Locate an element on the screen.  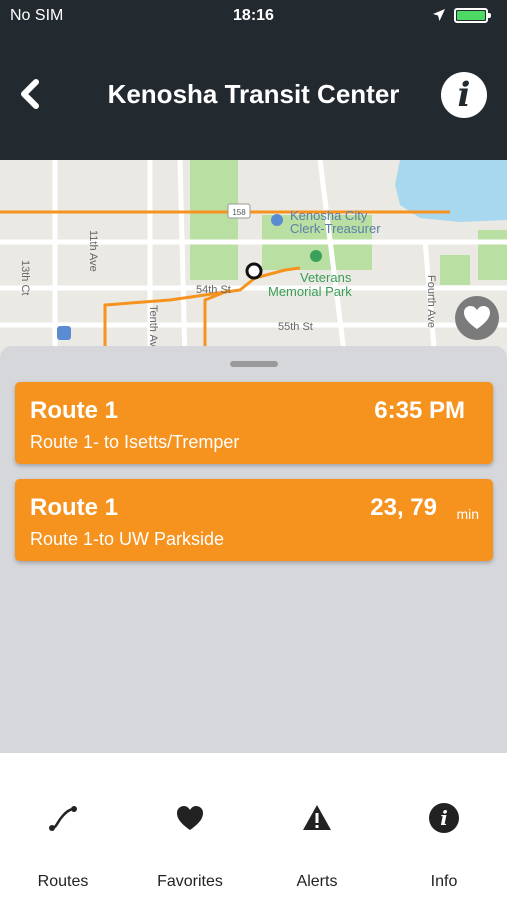
arrival-time: 23, 79 is located at coordinates (403, 507).